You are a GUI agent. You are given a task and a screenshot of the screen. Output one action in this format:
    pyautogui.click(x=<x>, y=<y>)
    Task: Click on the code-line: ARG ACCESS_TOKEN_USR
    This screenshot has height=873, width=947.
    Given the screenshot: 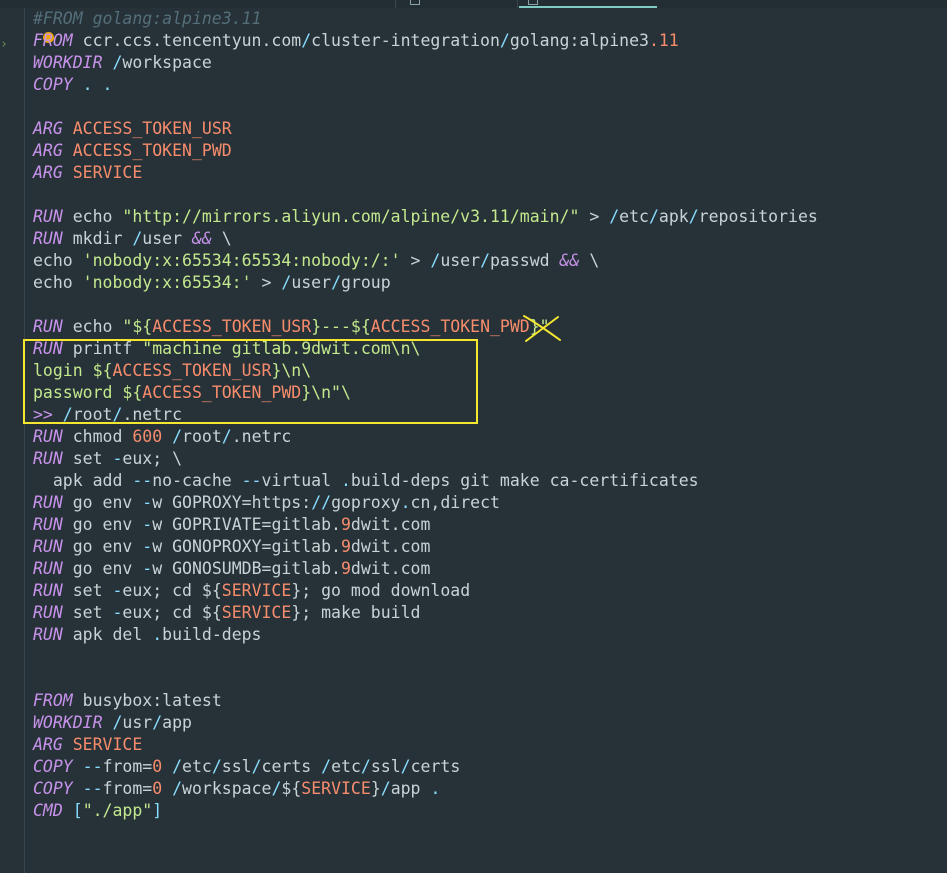 What is the action you would take?
    pyautogui.click(x=425, y=129)
    